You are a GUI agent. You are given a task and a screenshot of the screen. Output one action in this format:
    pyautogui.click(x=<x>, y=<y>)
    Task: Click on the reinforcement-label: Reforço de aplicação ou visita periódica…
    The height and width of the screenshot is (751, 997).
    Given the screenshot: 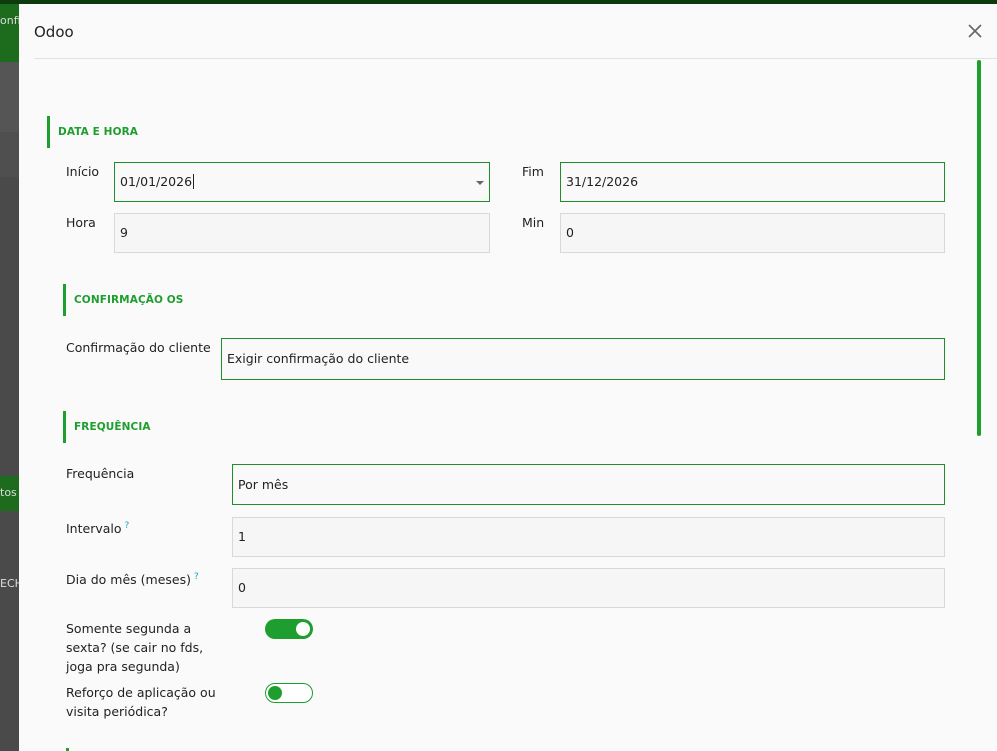 What is the action you would take?
    pyautogui.click(x=141, y=702)
    